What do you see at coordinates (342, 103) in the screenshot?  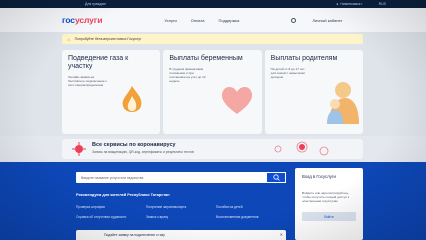 I see `family-illustration-icon` at bounding box center [342, 103].